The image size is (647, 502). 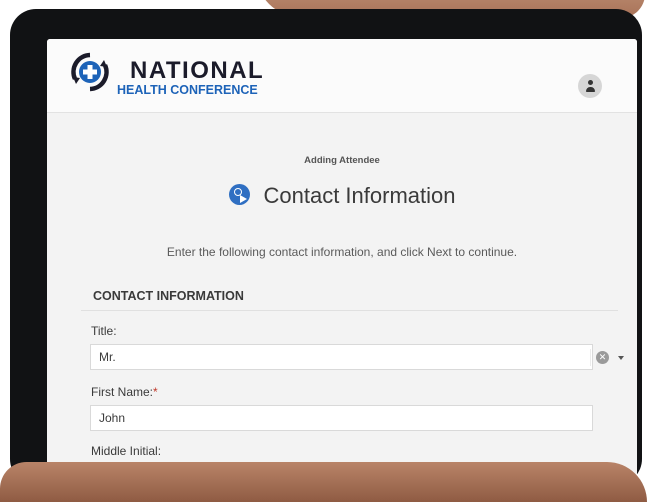 What do you see at coordinates (126, 451) in the screenshot?
I see `middle-initial-label: Middle Initial:` at bounding box center [126, 451].